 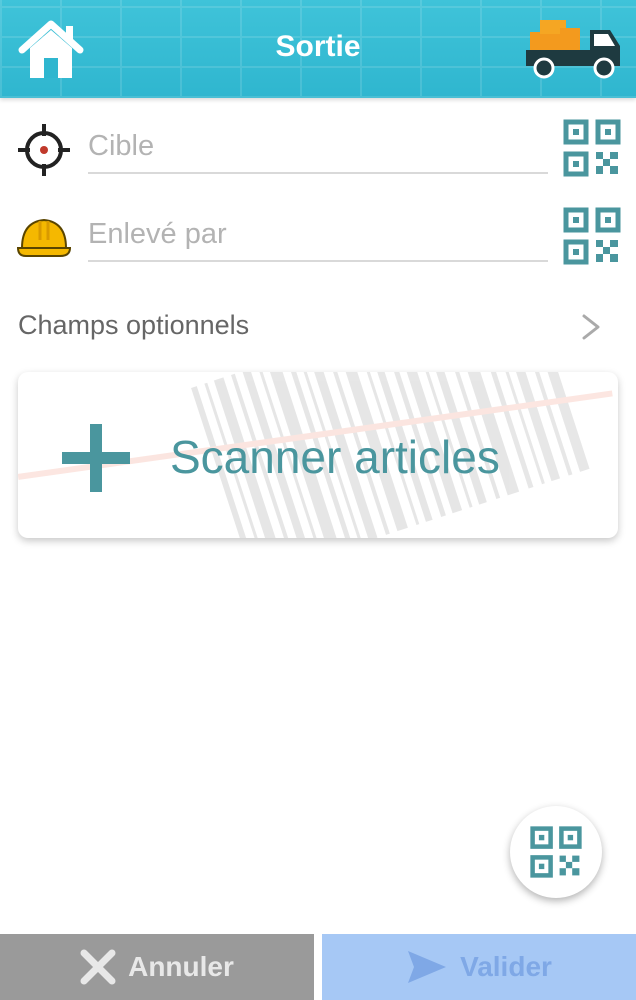 What do you see at coordinates (335, 457) in the screenshot?
I see `scan-articles-label: Scanner articles` at bounding box center [335, 457].